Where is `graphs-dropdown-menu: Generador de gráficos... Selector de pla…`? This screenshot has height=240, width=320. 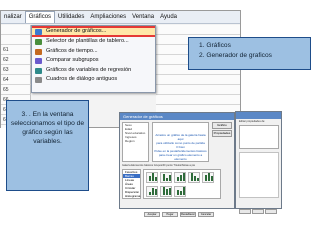
graphs-dropdown-menu: Generador de gráficos... Selector de pla… is located at coordinates (93, 59).